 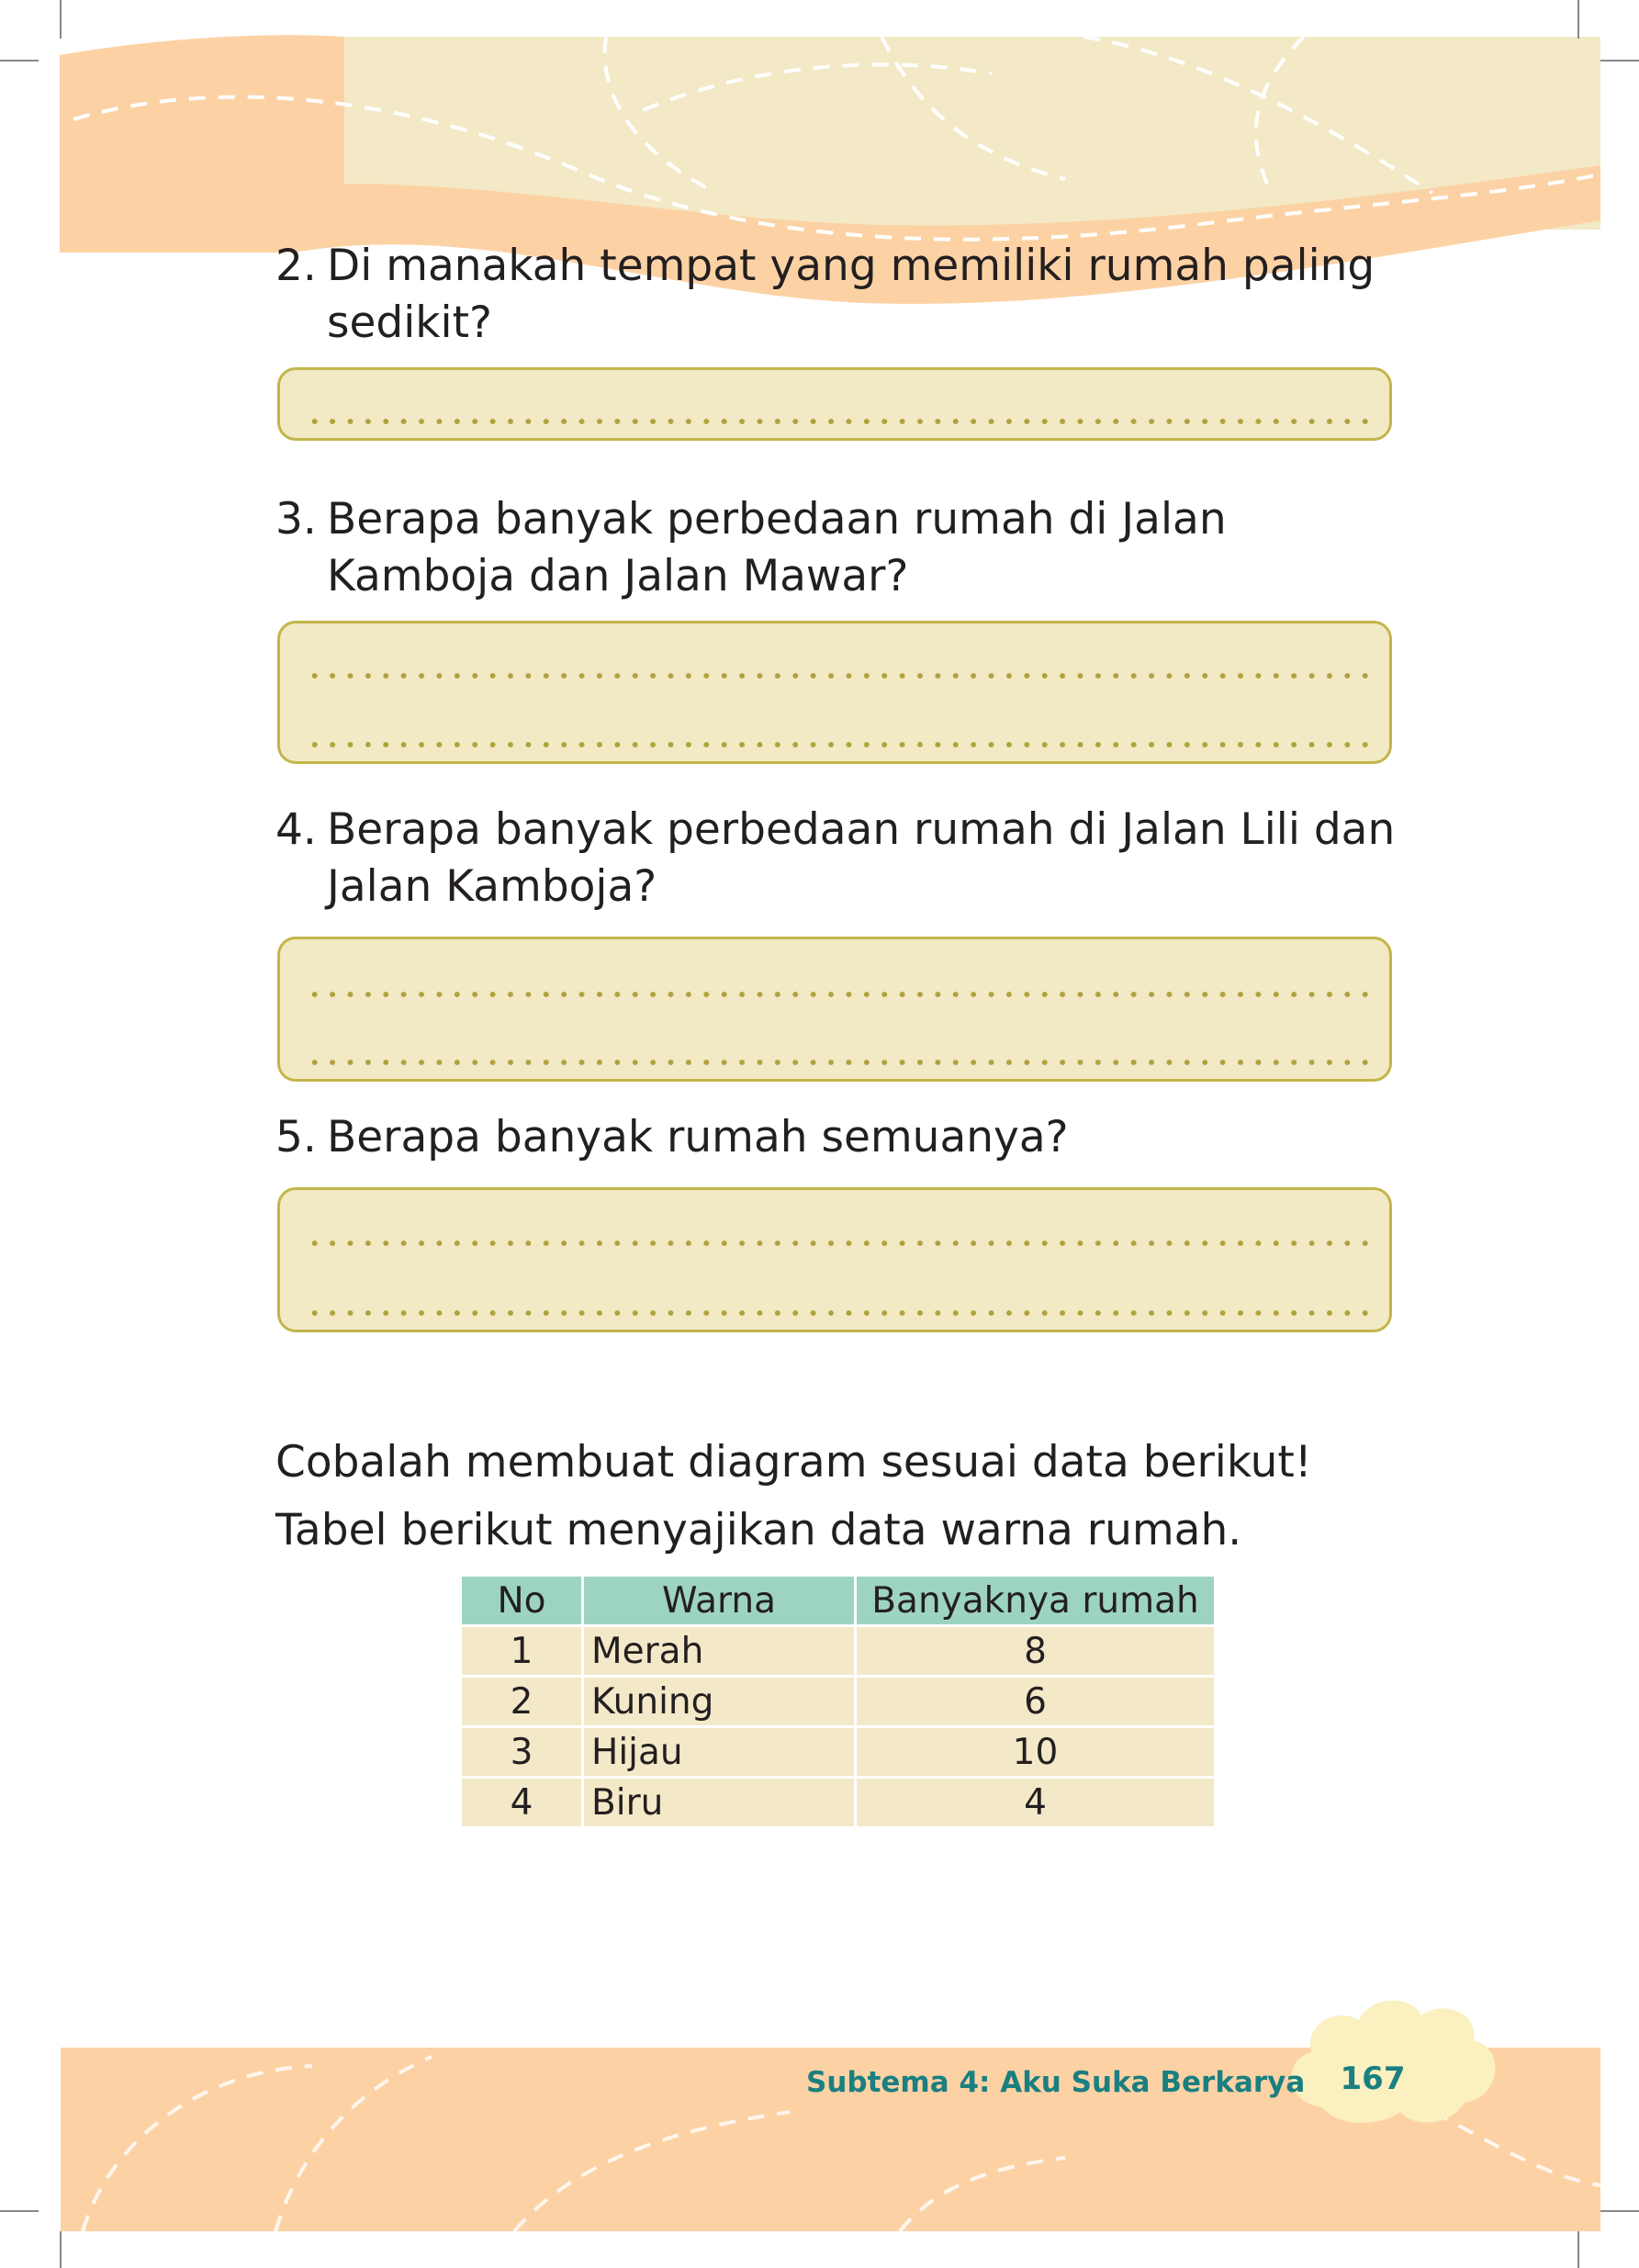 I want to click on table-row: 3 Hijau 10, so click(x=838, y=1752).